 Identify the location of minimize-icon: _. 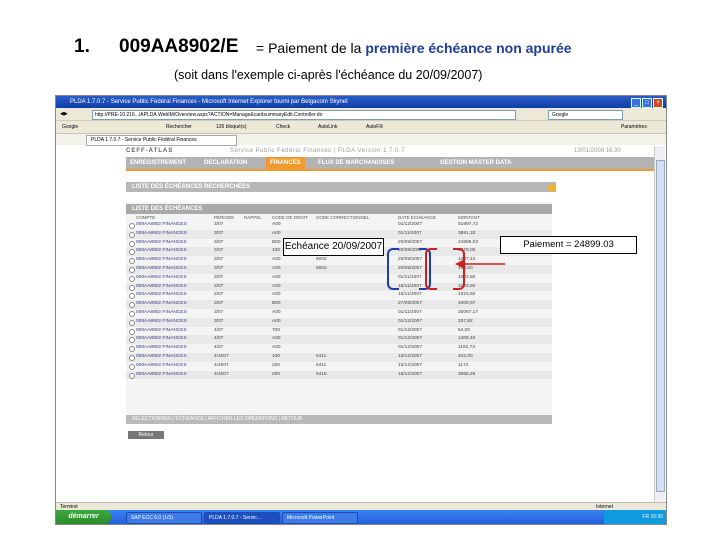
(636, 103).